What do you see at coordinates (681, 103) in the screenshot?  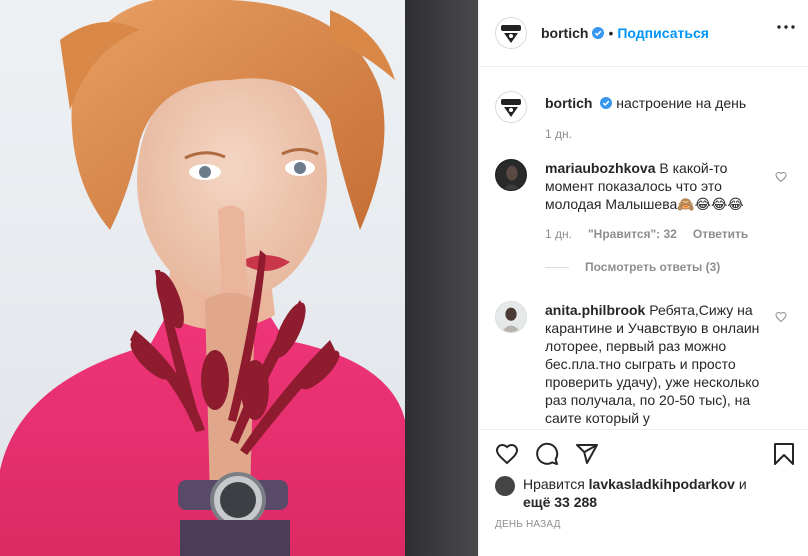 I see `caption-text: настроение на день` at bounding box center [681, 103].